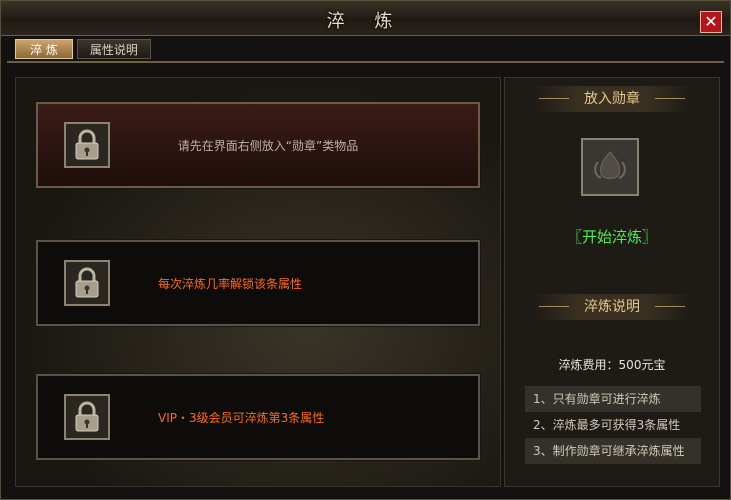 The image size is (731, 500). Describe the element at coordinates (365, 62) in the screenshot. I see `tab-divider` at that location.